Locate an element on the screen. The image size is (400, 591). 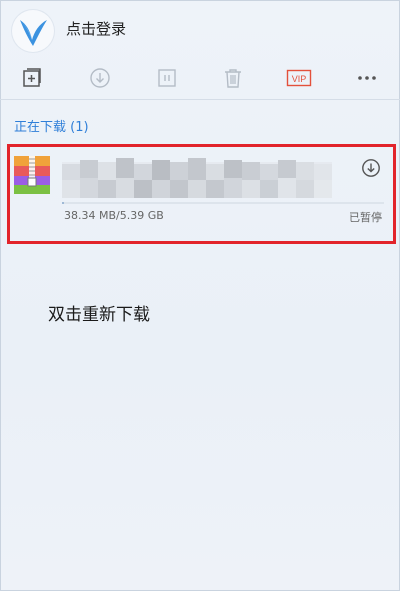
download-progress-bar is located at coordinates (223, 203).